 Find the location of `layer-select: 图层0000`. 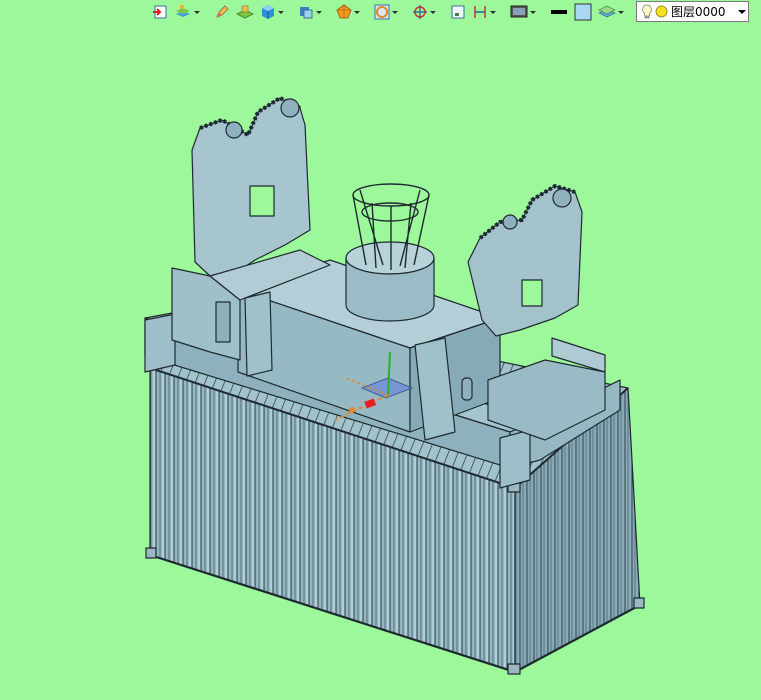

layer-select: 图层0000 is located at coordinates (692, 11).